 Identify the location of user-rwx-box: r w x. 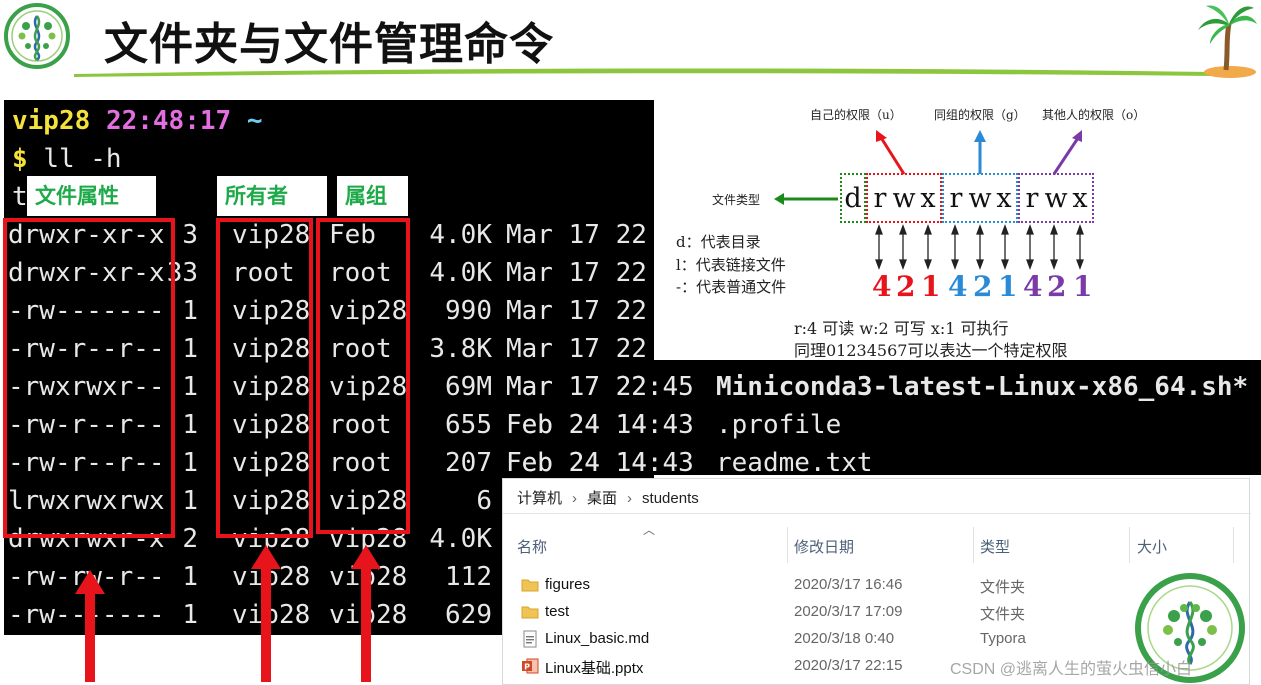
(904, 198).